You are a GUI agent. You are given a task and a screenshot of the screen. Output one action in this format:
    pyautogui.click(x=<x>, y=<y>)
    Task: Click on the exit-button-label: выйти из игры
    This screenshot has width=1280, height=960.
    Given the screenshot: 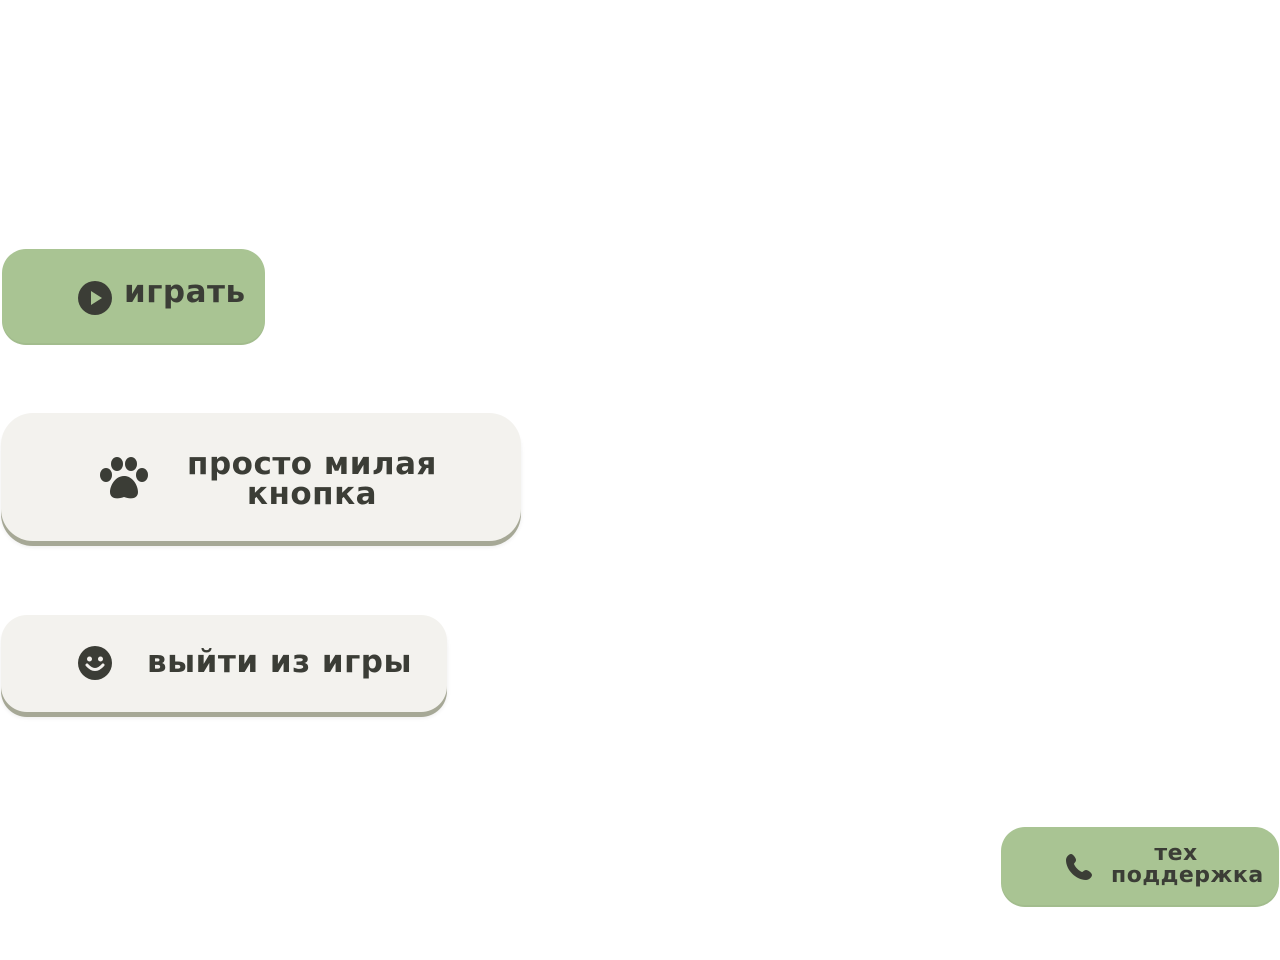 What is the action you would take?
    pyautogui.click(x=280, y=662)
    